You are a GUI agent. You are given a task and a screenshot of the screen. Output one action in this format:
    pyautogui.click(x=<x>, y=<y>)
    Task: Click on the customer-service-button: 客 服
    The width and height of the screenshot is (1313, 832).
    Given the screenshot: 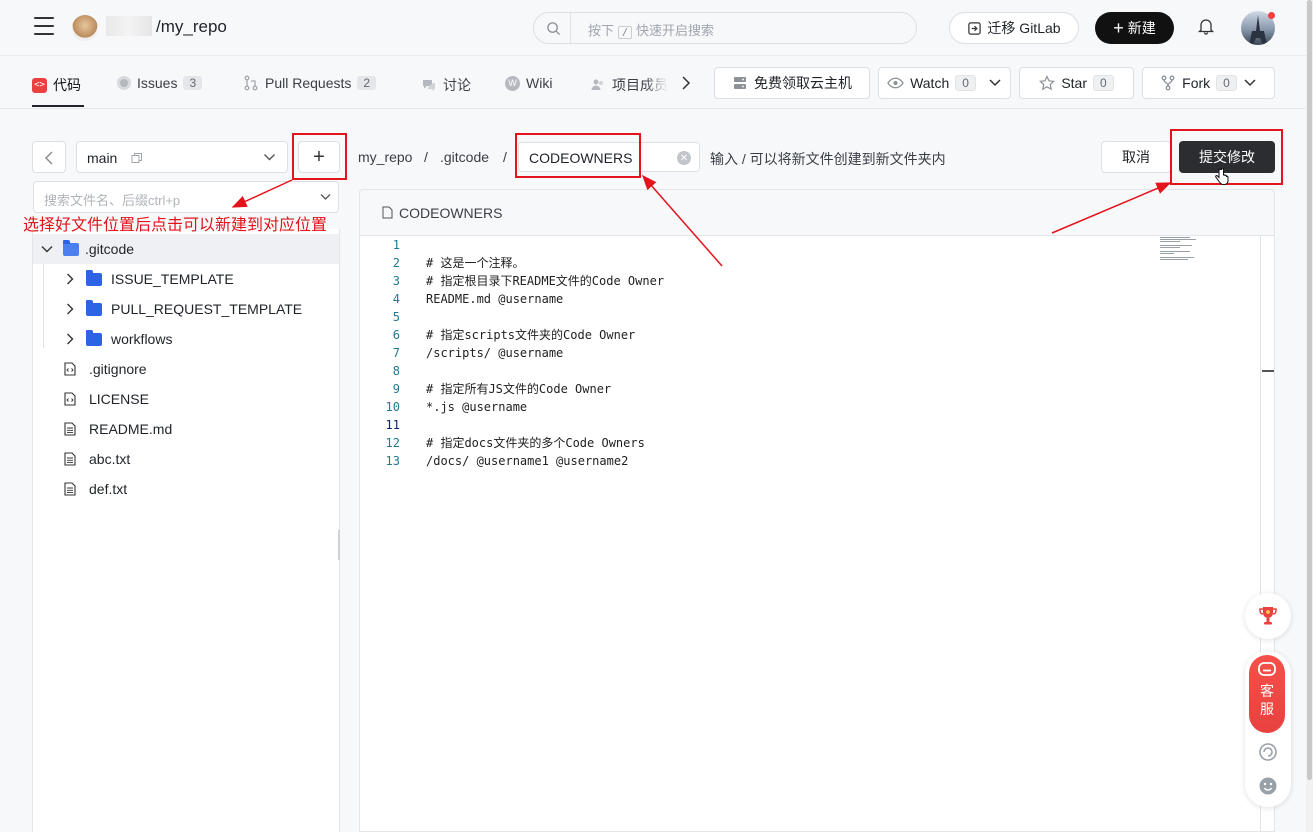 What is the action you would take?
    pyautogui.click(x=1267, y=694)
    